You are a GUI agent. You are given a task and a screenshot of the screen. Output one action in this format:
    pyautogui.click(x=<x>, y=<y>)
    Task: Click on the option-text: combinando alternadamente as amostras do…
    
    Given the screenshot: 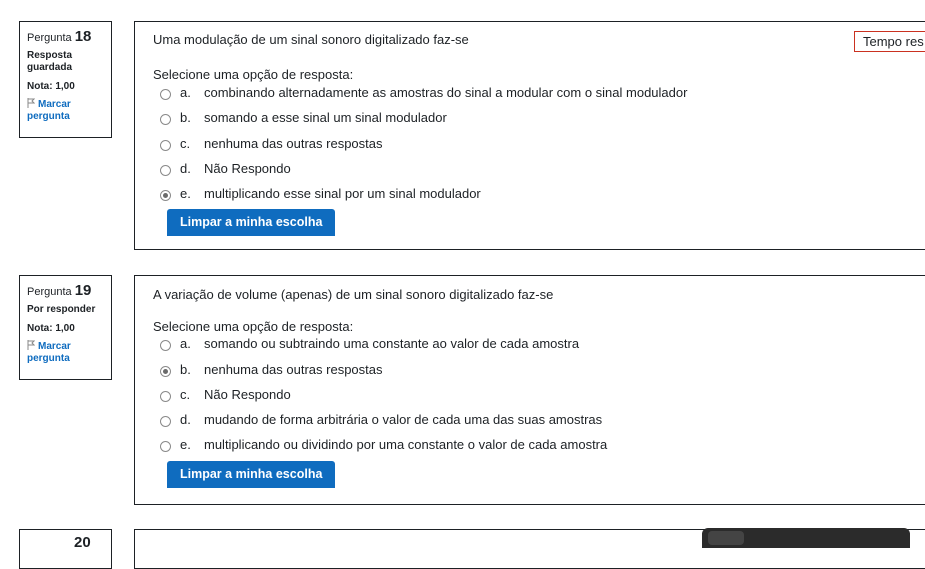 What is the action you would take?
    pyautogui.click(x=446, y=92)
    